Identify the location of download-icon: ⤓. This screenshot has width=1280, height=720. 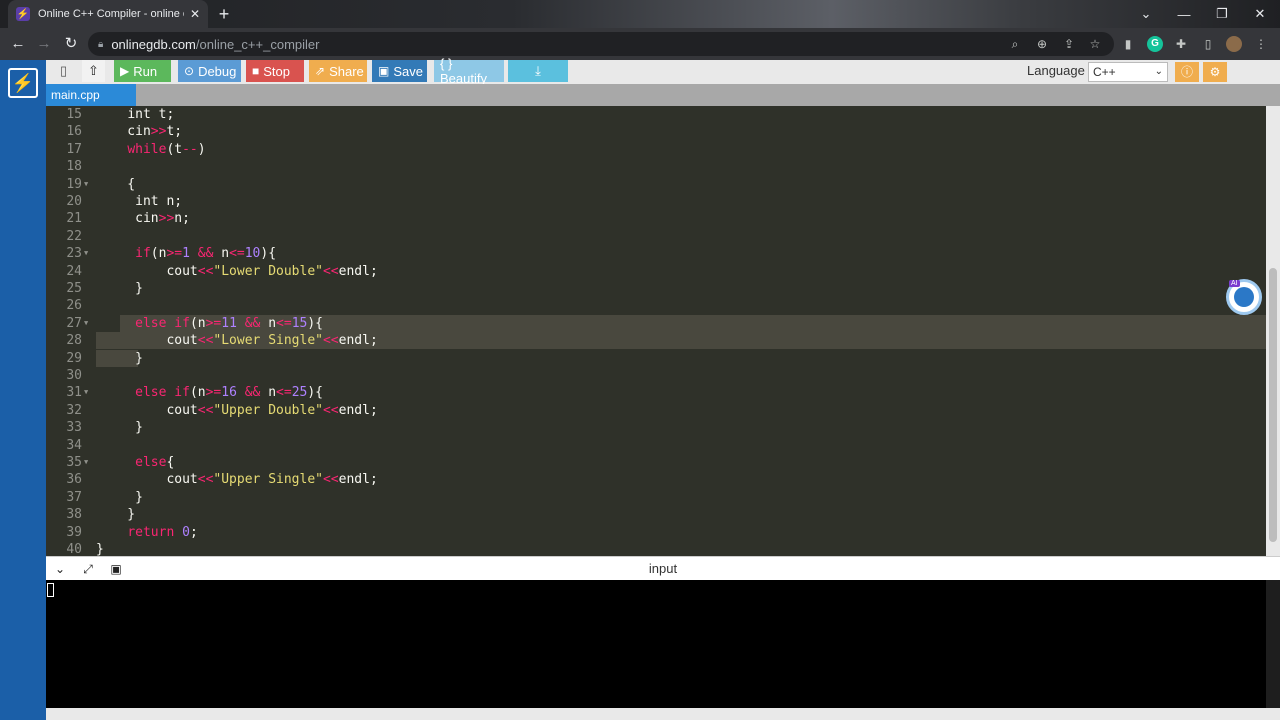
(538, 70).